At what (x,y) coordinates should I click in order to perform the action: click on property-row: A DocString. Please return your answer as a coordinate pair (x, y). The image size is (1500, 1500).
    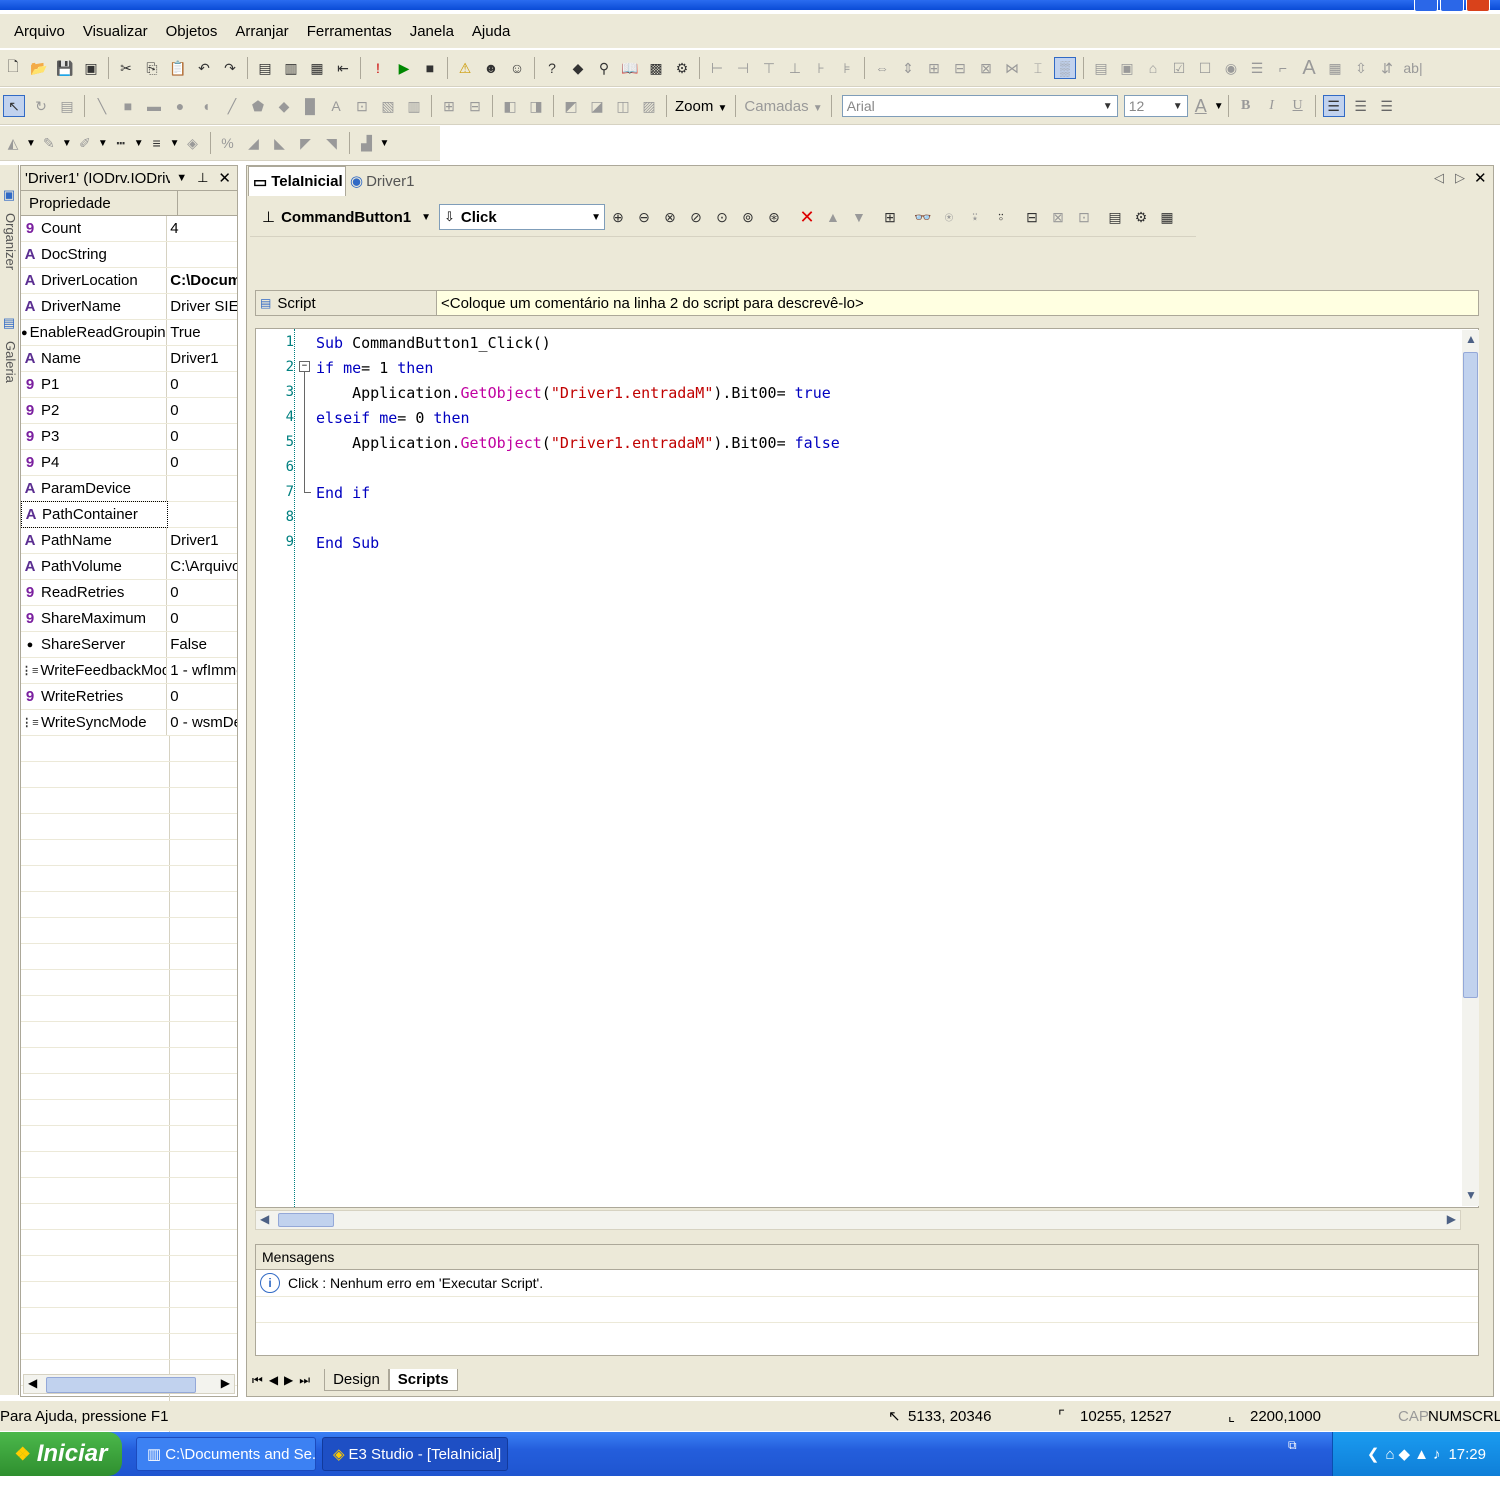
    Looking at the image, I should click on (129, 255).